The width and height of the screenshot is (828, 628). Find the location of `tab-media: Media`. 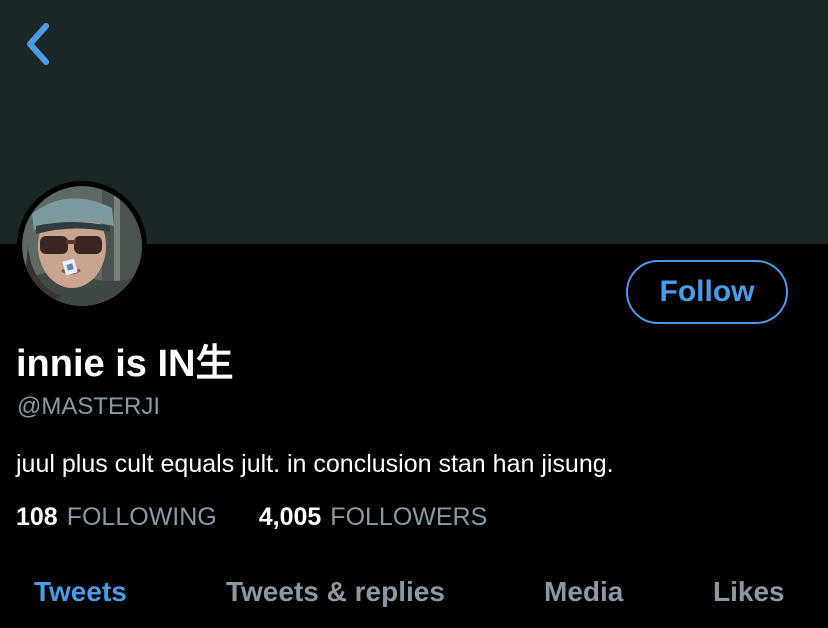

tab-media: Media is located at coordinates (583, 592).